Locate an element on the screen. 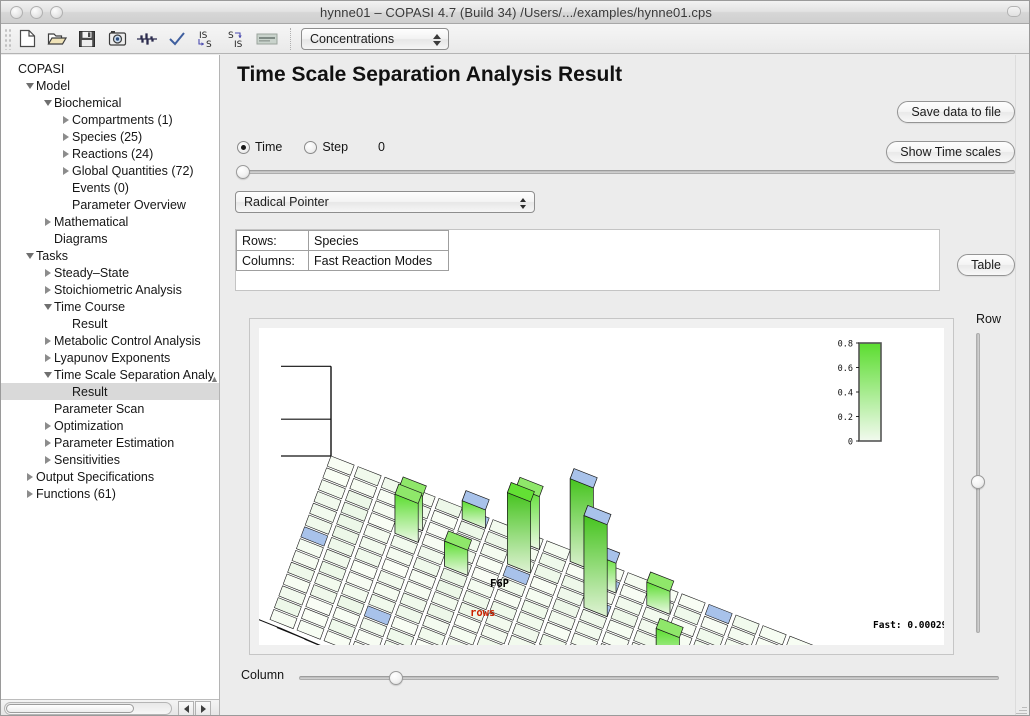 This screenshot has height=716, width=1030. sidebar-item-metabolic-control-analysis: Metabolic Control Analysis is located at coordinates (110, 340).